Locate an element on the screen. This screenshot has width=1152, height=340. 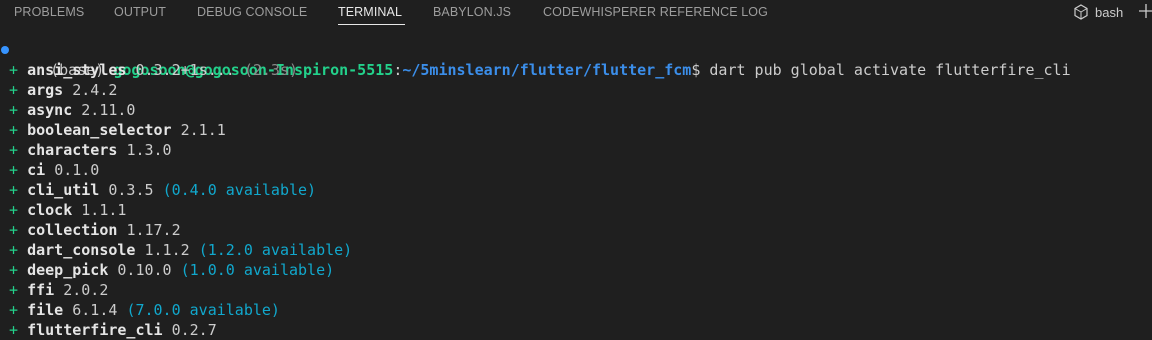
package-line: + args 2.4.2 is located at coordinates (58, 90).